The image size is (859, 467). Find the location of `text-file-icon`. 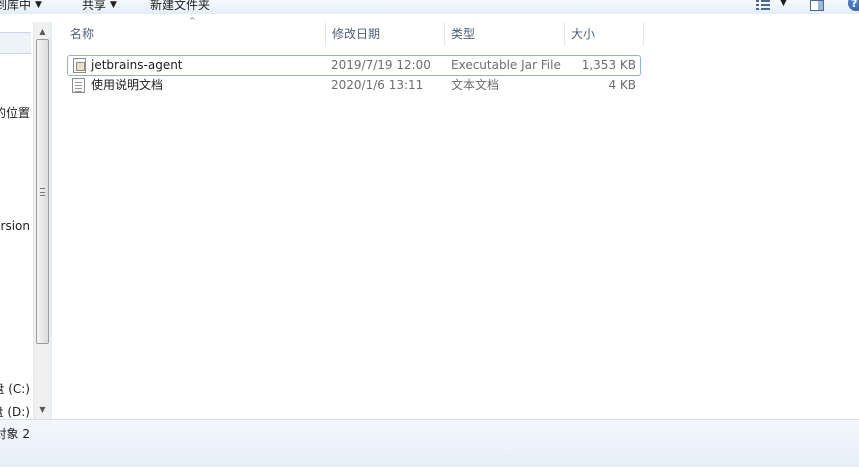

text-file-icon is located at coordinates (78, 85).